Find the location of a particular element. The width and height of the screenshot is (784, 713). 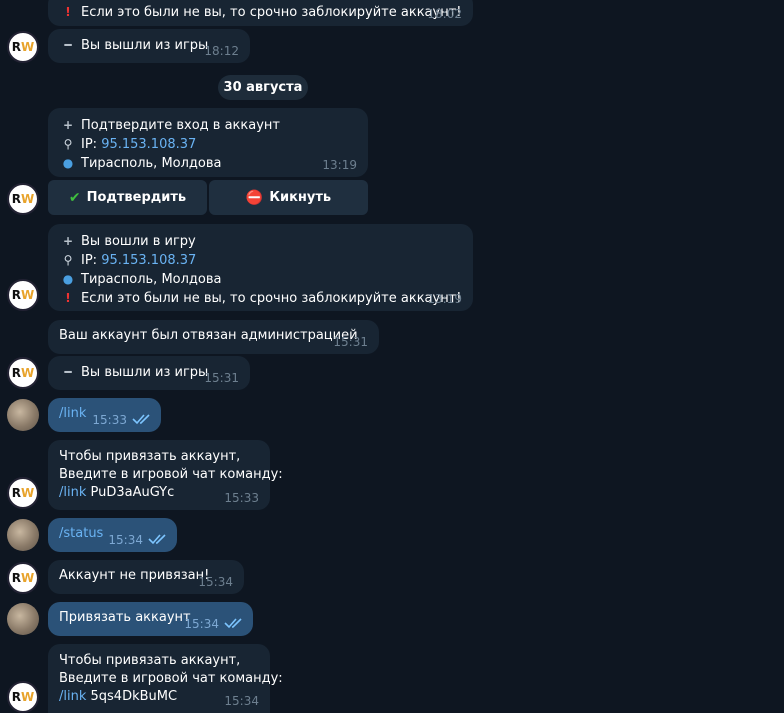

code-text: 5qs4DkBuMC is located at coordinates (132, 696).